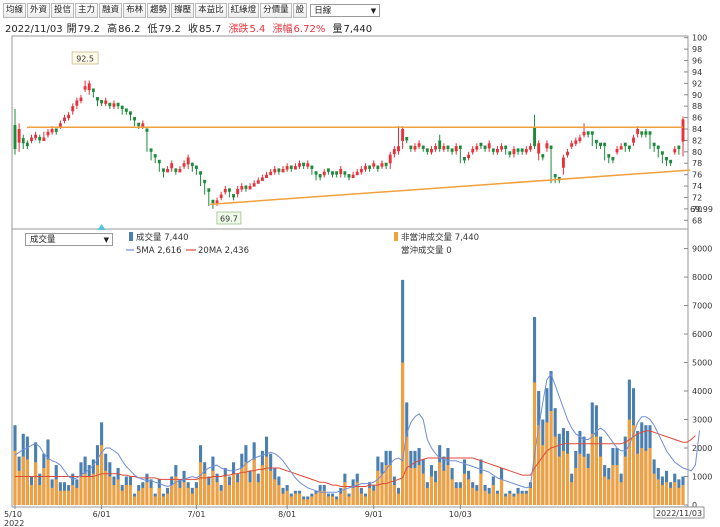  What do you see at coordinates (697, 186) in the screenshot?
I see `price-axis-tick: 74` at bounding box center [697, 186].